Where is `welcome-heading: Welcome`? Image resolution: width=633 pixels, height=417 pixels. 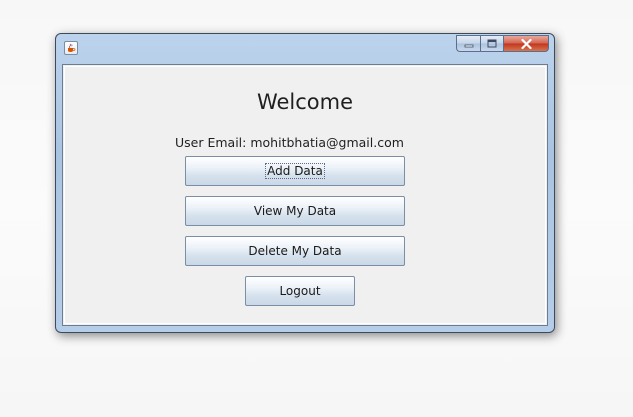 welcome-heading: Welcome is located at coordinates (305, 102).